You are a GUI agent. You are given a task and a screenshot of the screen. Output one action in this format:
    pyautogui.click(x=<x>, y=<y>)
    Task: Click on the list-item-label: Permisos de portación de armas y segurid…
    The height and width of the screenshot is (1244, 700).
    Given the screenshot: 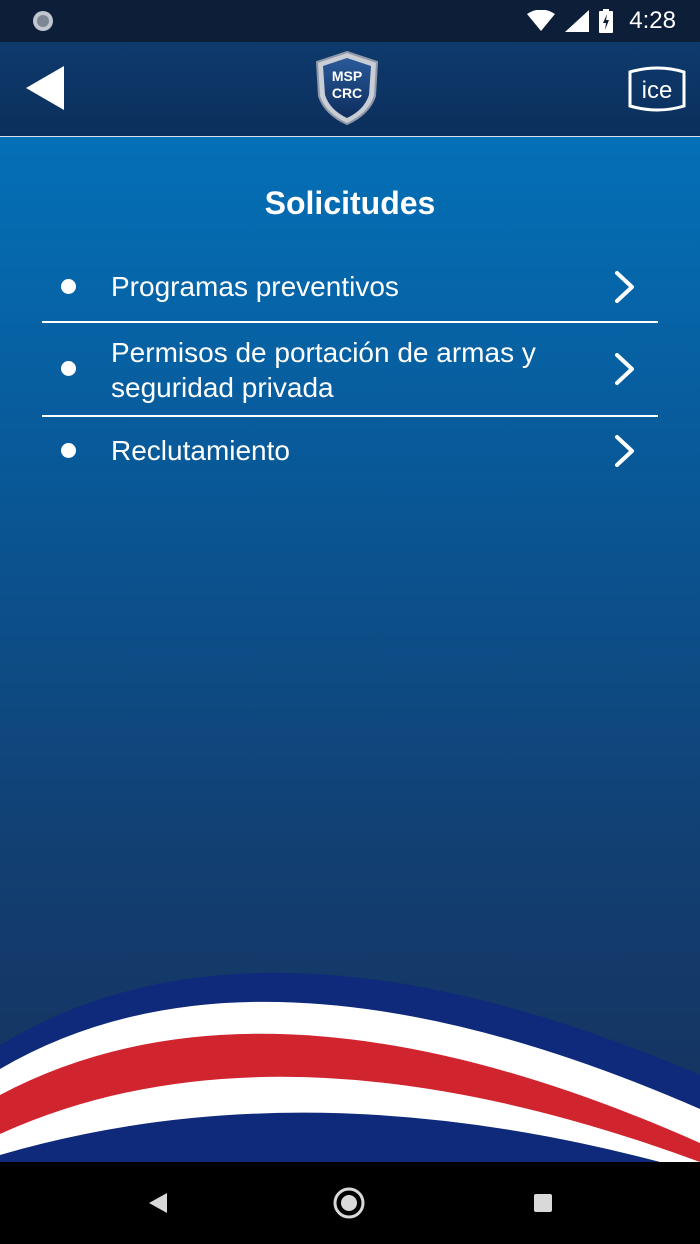 What is the action you would take?
    pyautogui.click(x=323, y=370)
    